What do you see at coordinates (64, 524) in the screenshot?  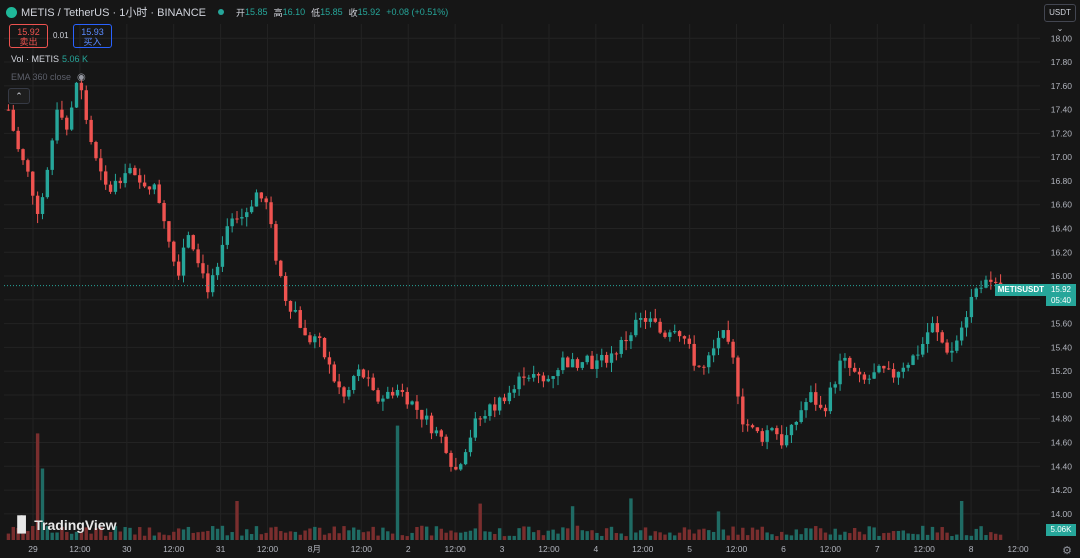 I see `tradingview-logo: ▐▌ TradingView` at bounding box center [64, 524].